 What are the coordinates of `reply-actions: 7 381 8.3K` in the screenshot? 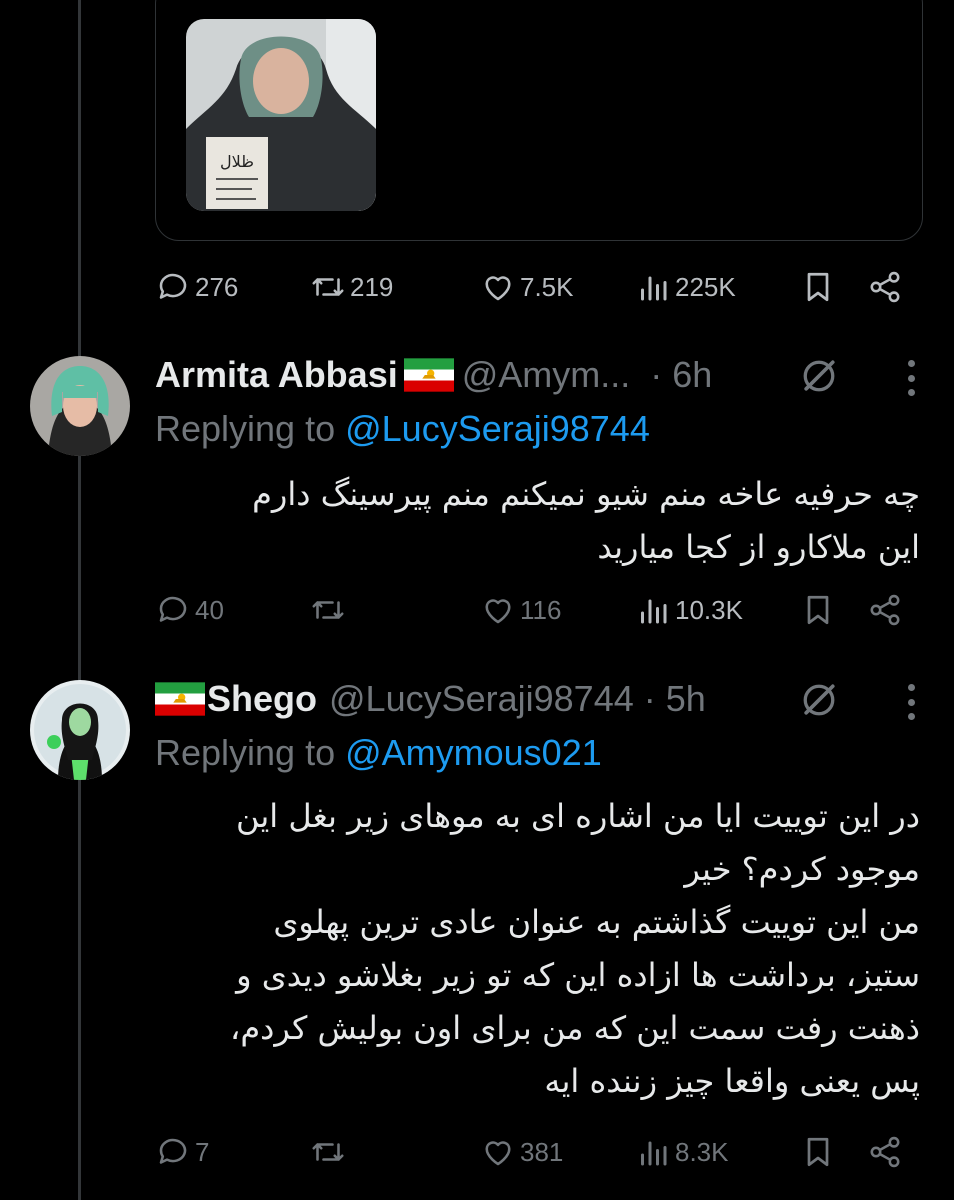 It's located at (535, 1152).